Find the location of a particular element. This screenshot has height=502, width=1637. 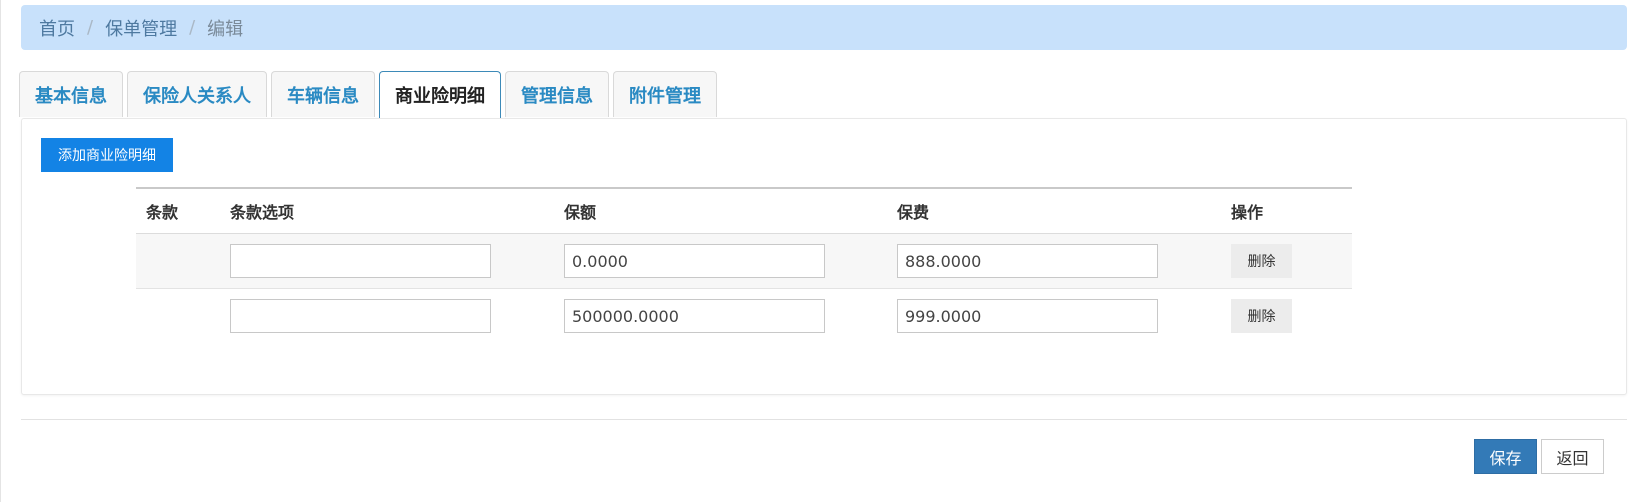

tab-bar: 基本信息 保险人关系人 车辆信息 商业险明细 管理信息 附件管理 is located at coordinates (370, 94).